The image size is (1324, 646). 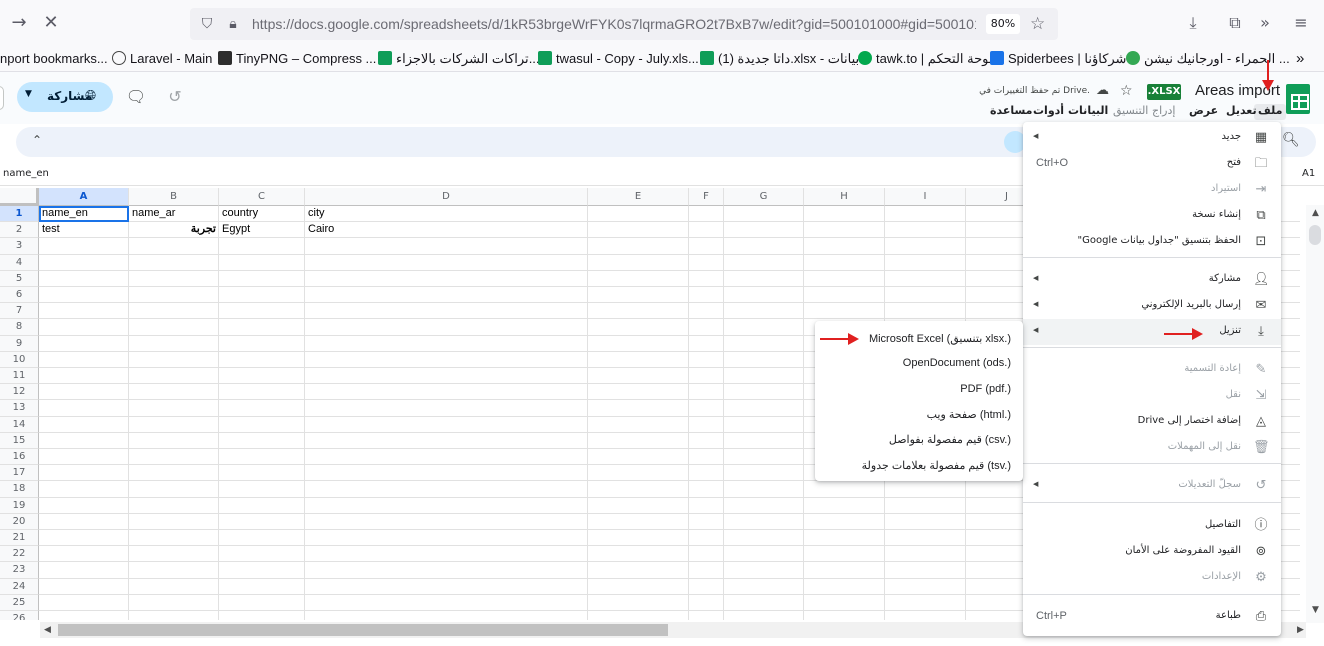 I want to click on file-menu-item: ▦ جديد ◀, so click(x=1152, y=138).